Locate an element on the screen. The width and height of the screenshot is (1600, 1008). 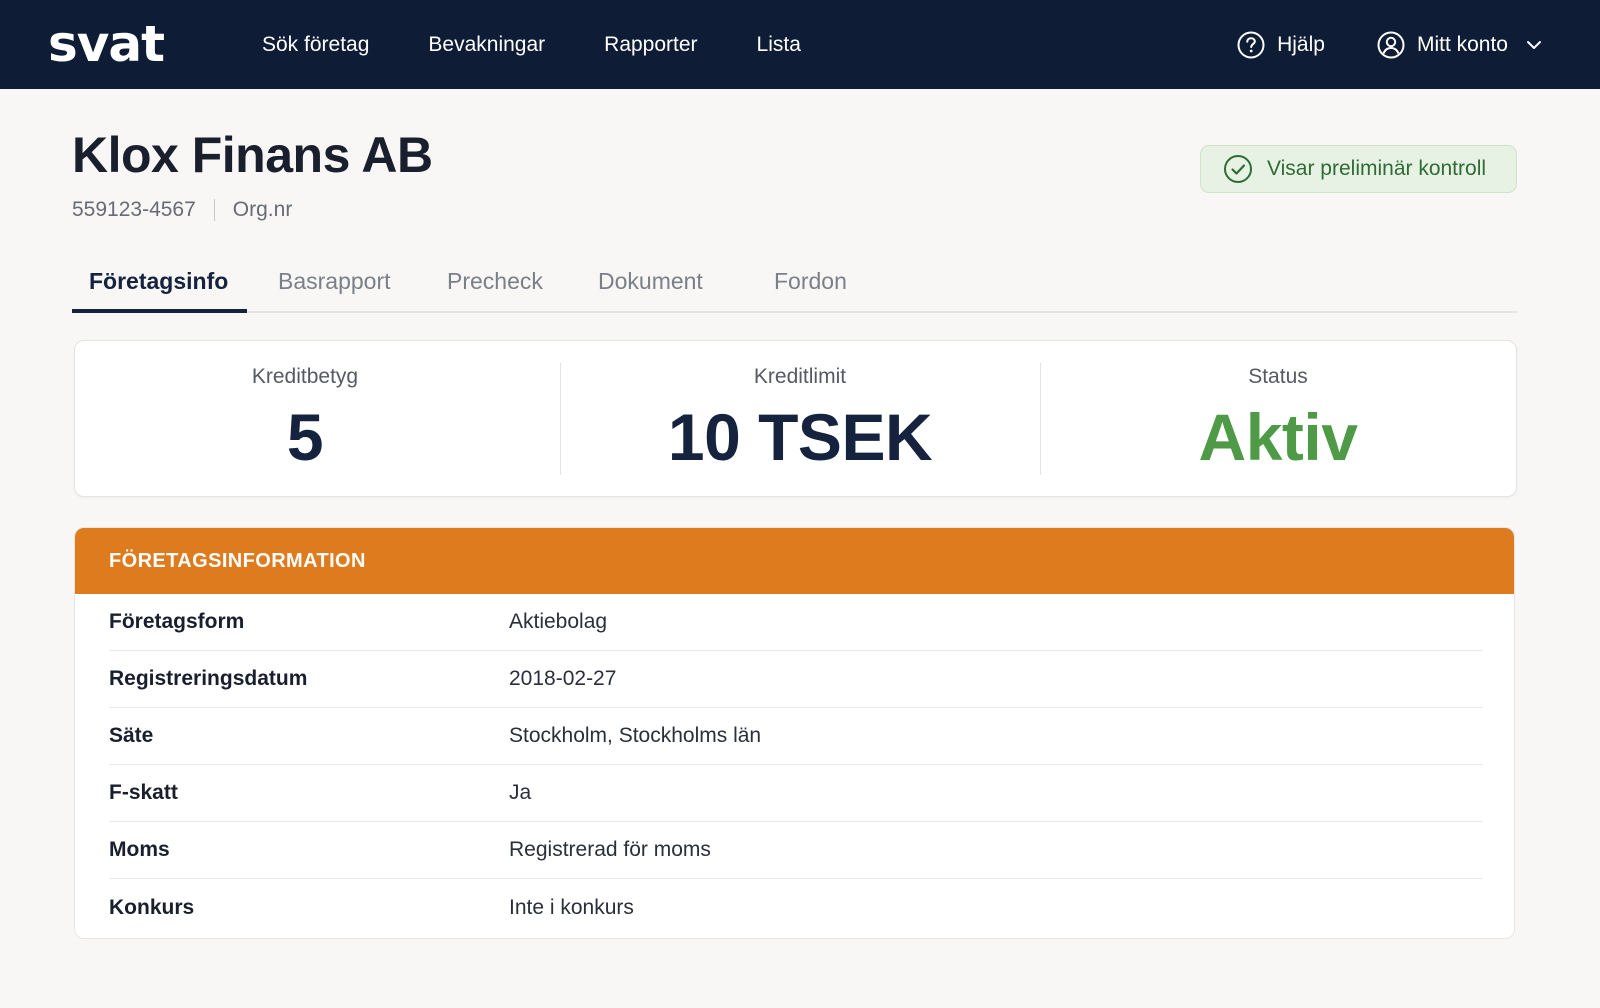
check-circle-icon is located at coordinates (1238, 169).